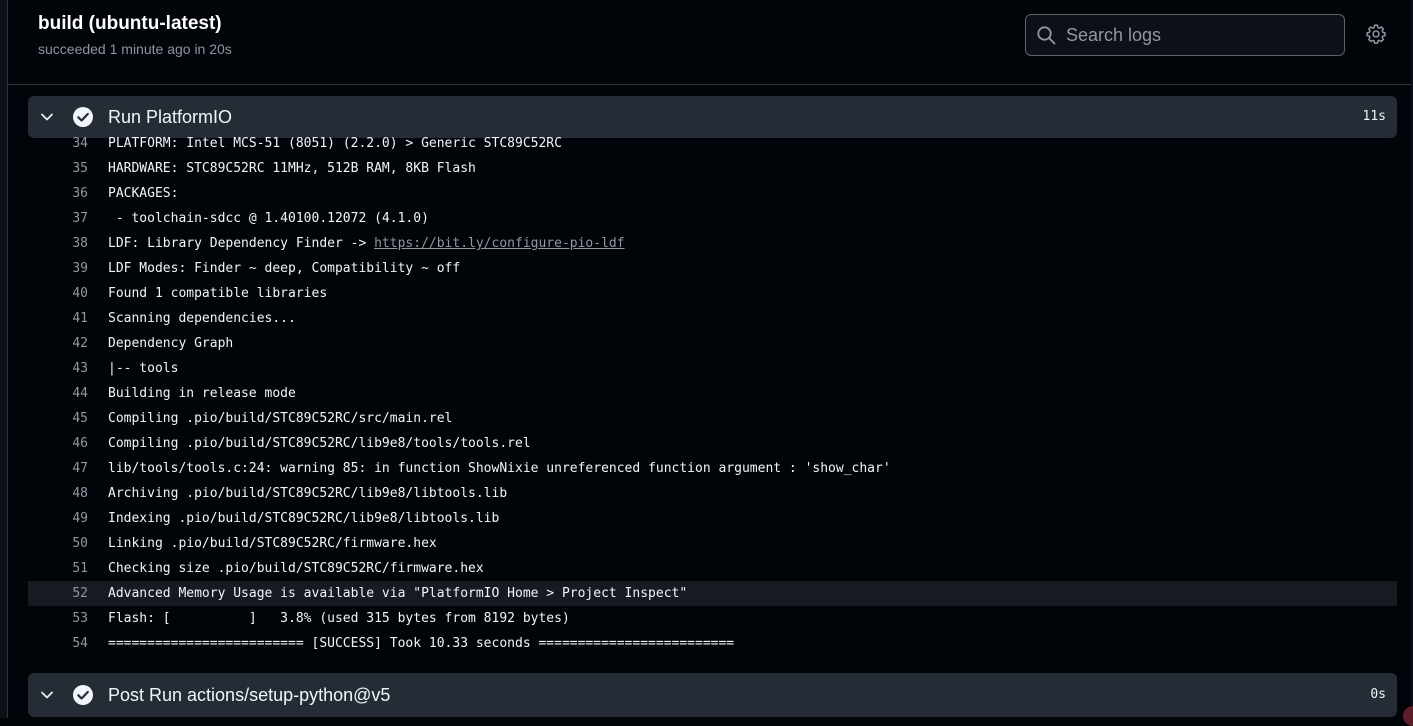 The image size is (1413, 726). What do you see at coordinates (58, 493) in the screenshot?
I see `log-line-number: 48` at bounding box center [58, 493].